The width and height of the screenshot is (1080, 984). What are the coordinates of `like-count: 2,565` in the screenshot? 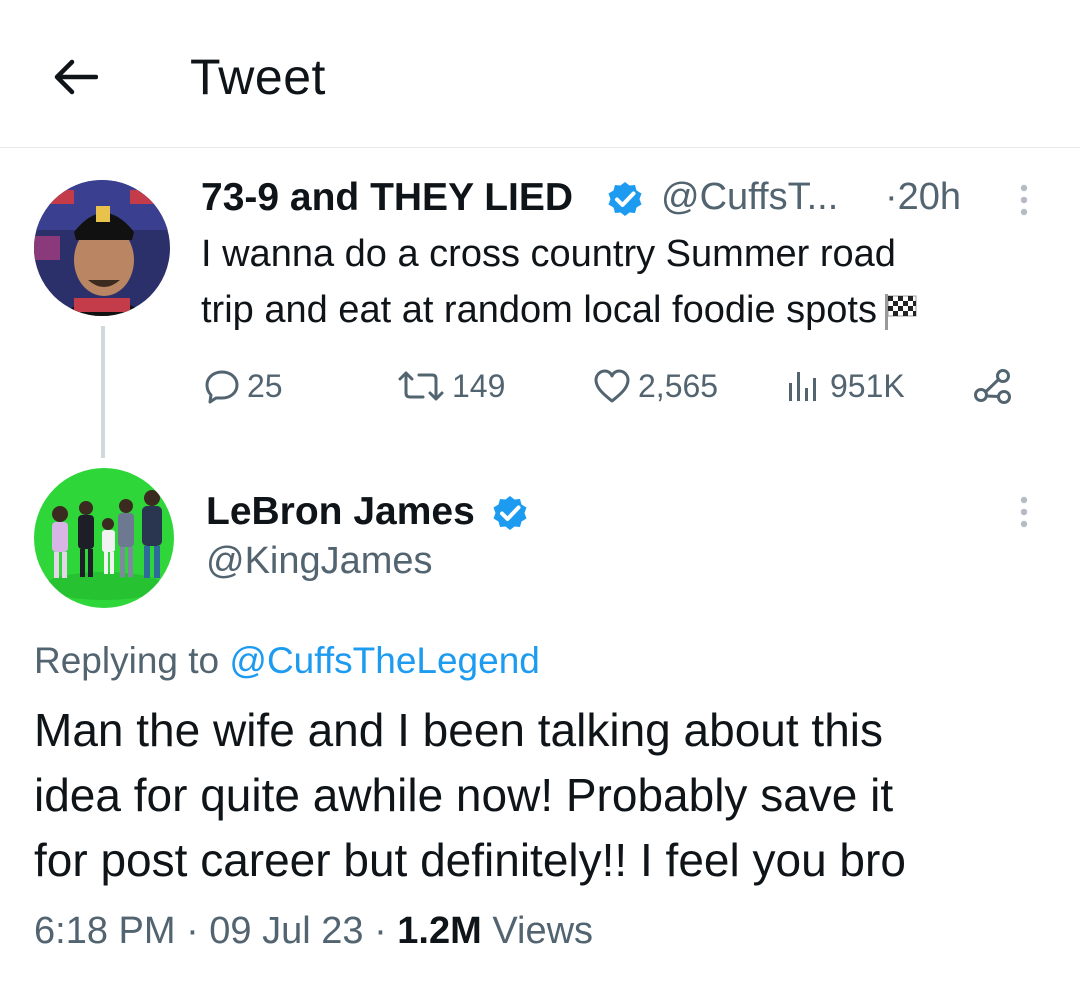 It's located at (678, 385).